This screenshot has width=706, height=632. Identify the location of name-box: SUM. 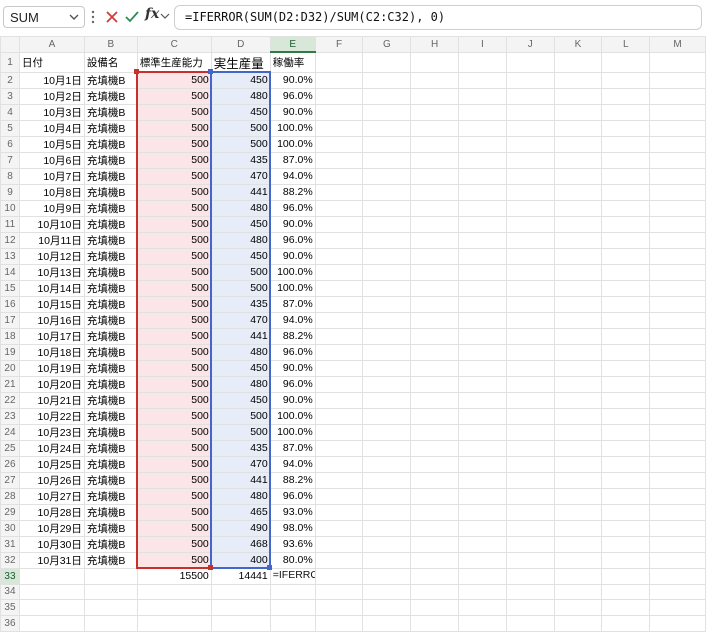
(44, 17).